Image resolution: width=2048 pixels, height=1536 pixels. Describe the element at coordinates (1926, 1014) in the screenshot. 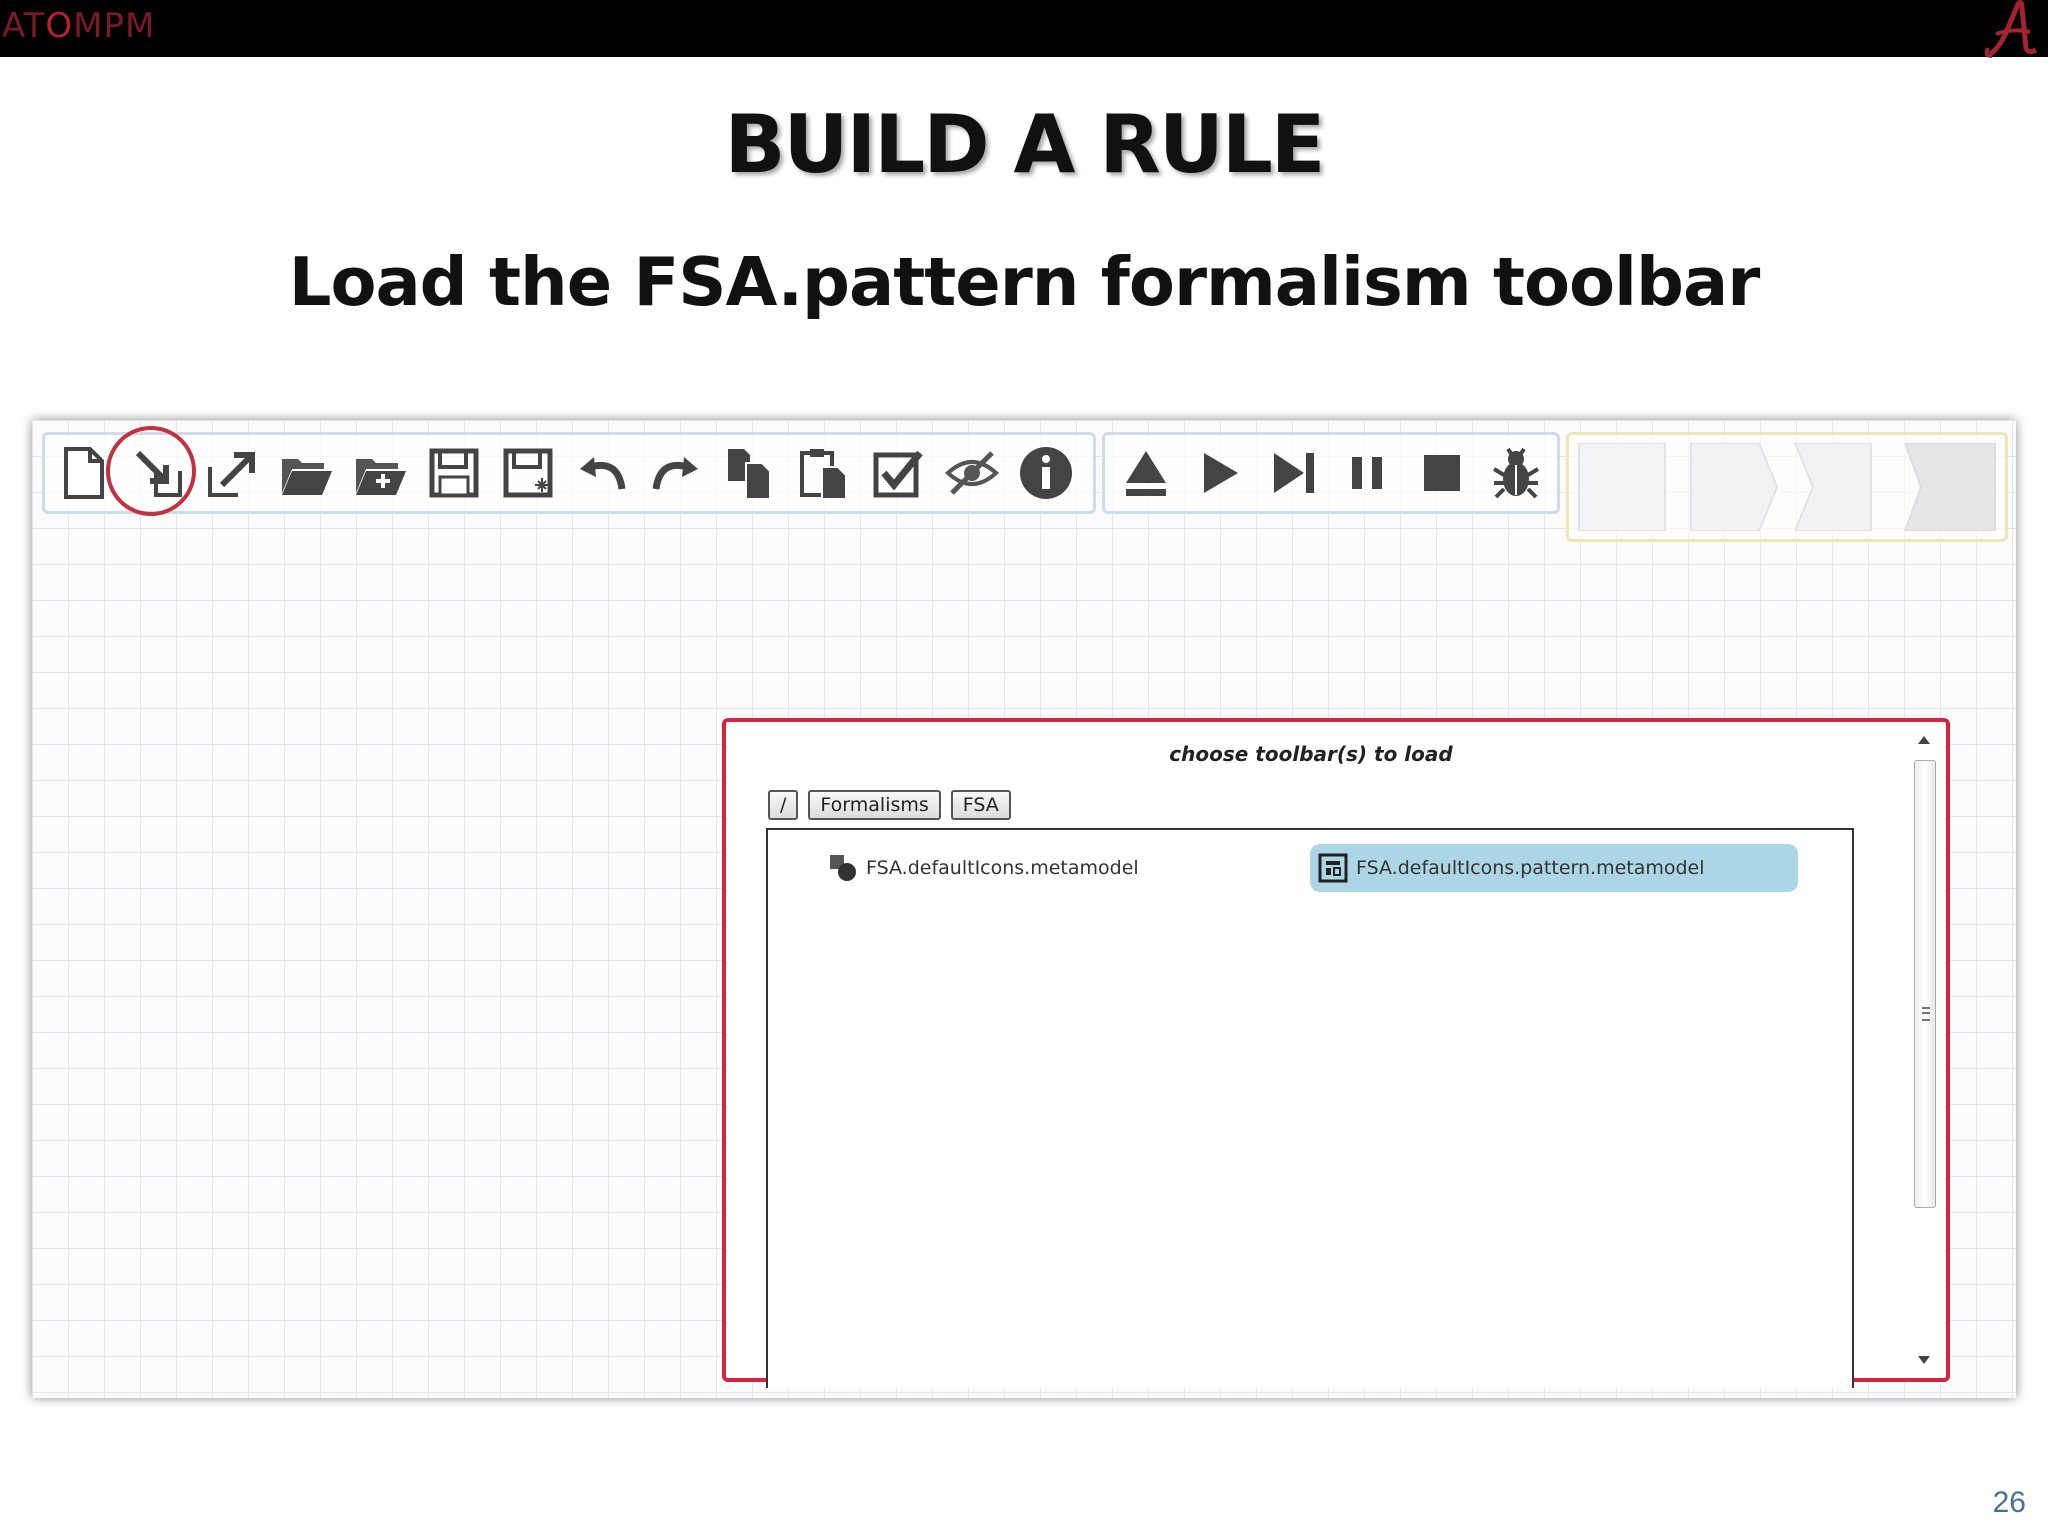

I see `grip-icon` at that location.